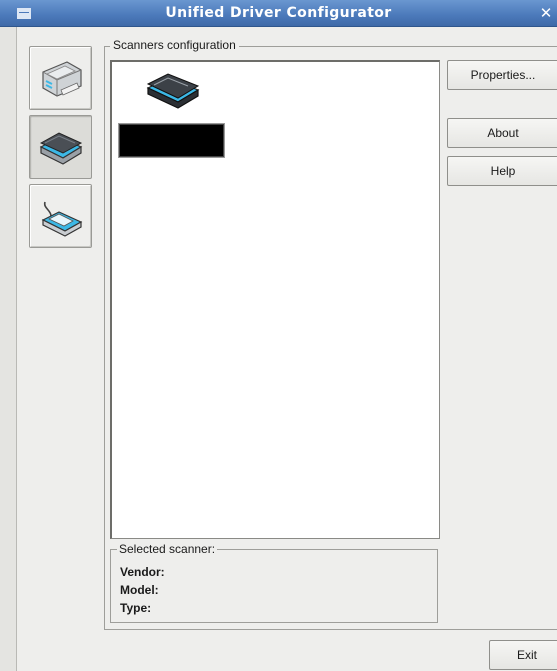  I want to click on type-label: Type:, so click(136, 608).